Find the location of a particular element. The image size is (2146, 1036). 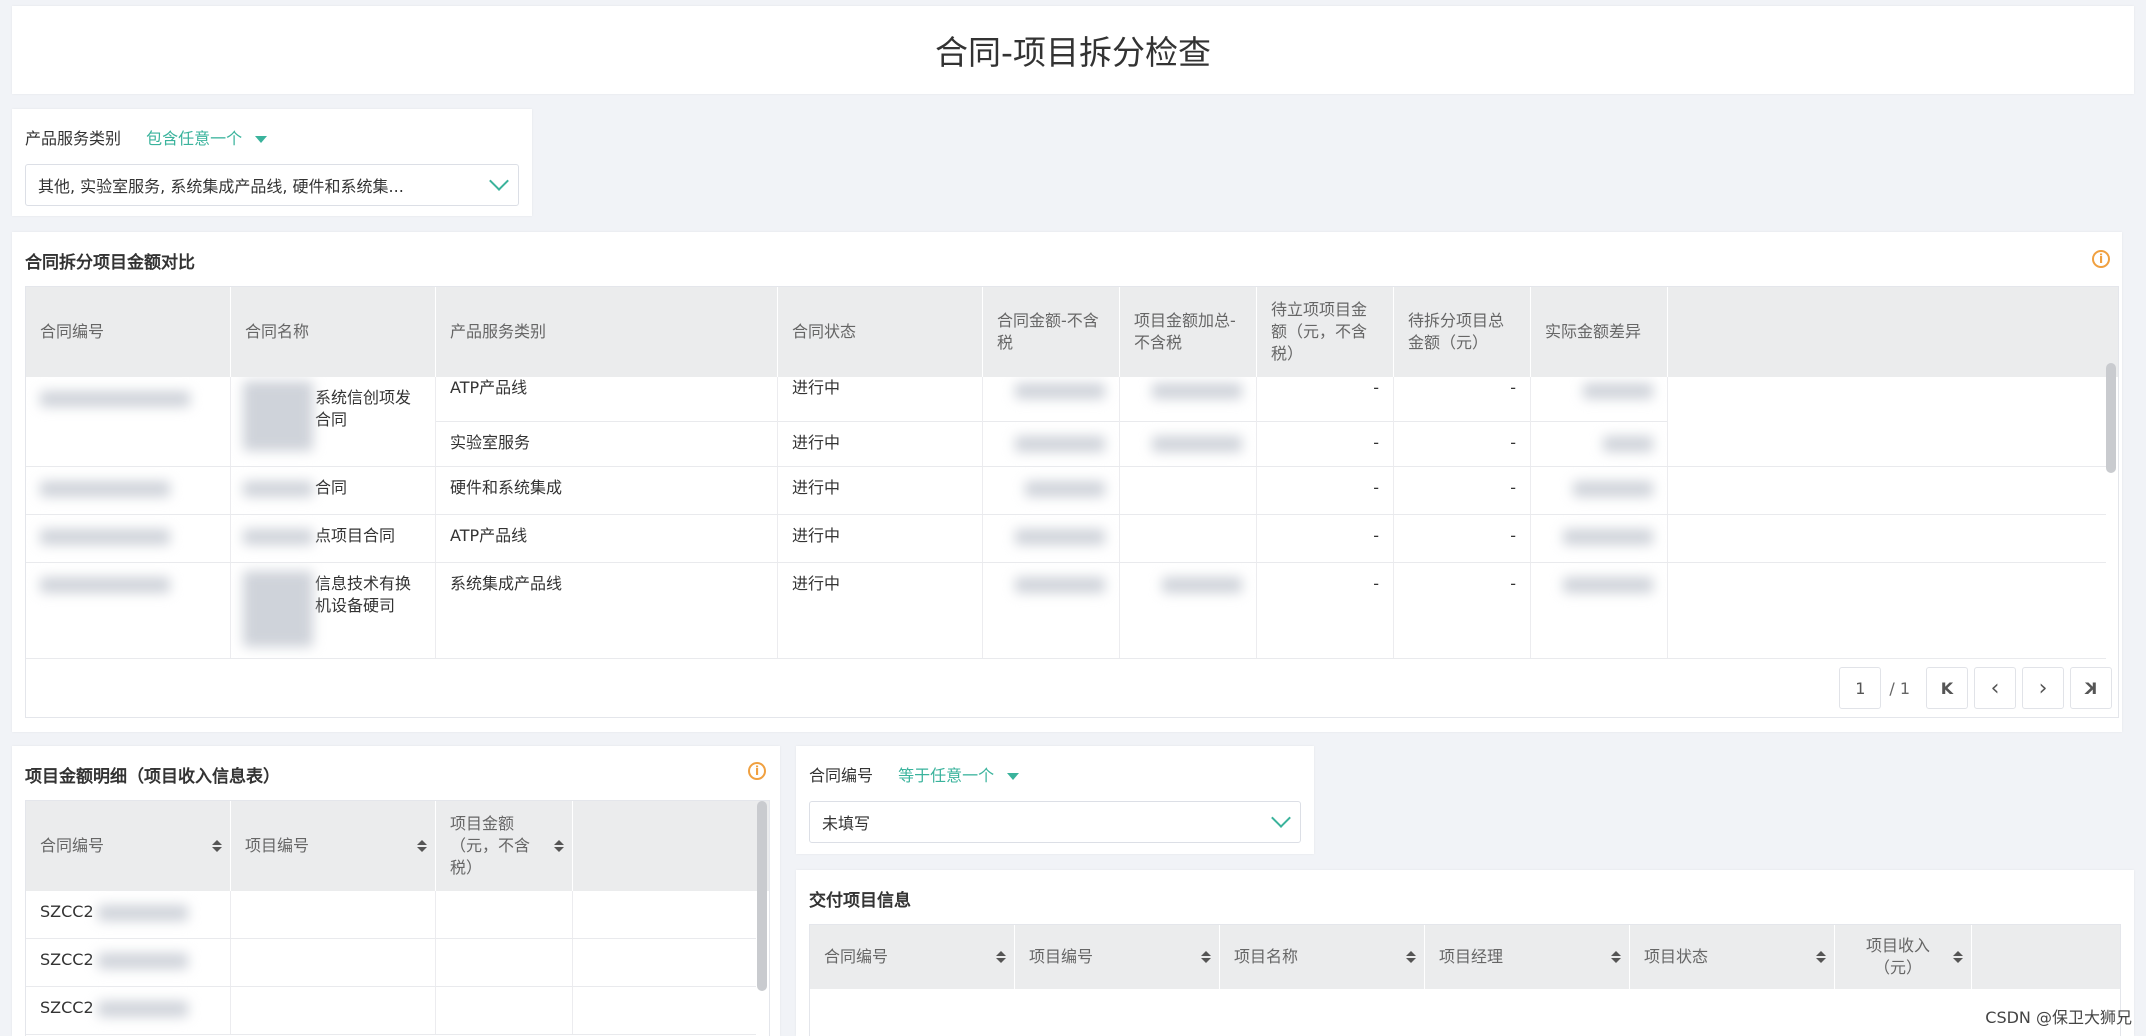

contract-filter: 合同编号 等于任意一个 未填写 is located at coordinates (1055, 800).